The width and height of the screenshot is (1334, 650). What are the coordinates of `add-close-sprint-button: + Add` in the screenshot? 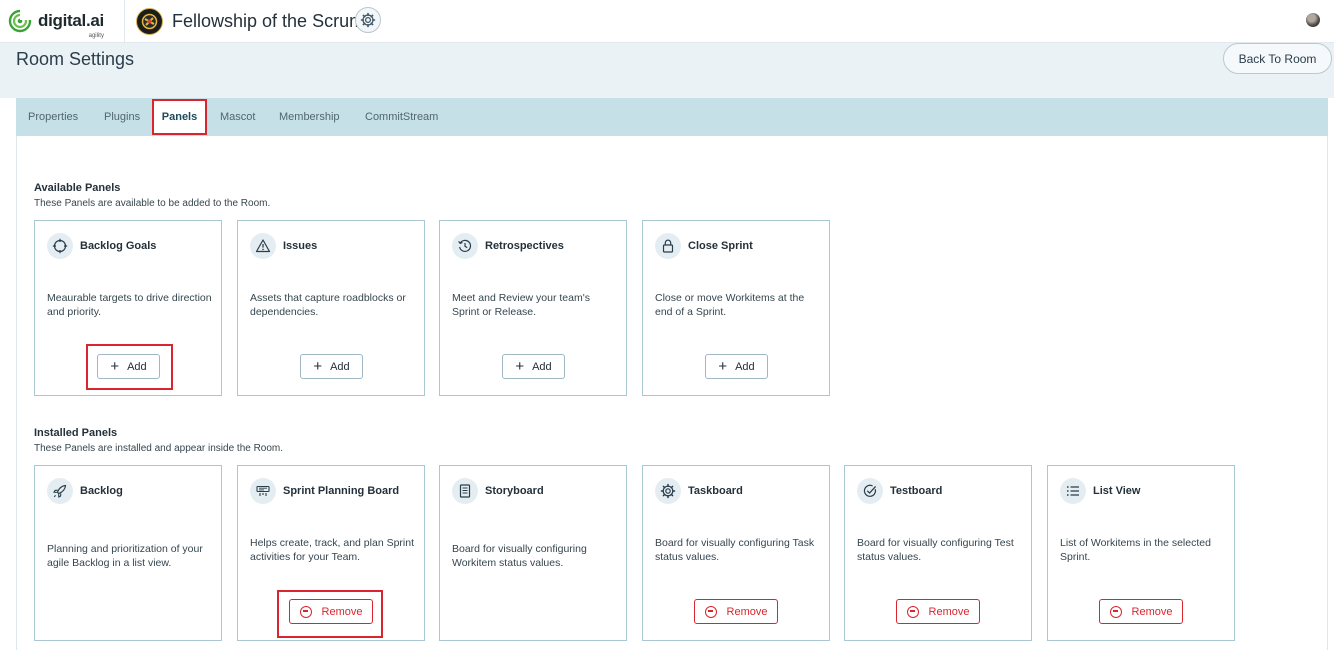 It's located at (736, 366).